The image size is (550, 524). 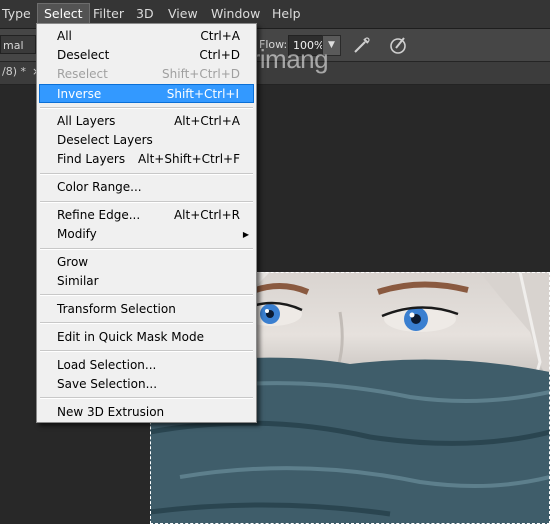 I want to click on menu-help: Help, so click(x=286, y=14).